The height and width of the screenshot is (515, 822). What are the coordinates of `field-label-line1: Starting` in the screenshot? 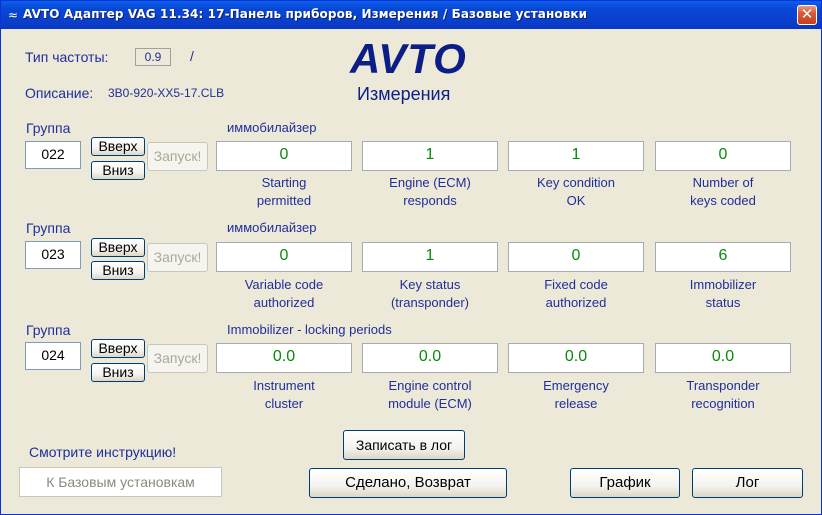 It's located at (284, 182).